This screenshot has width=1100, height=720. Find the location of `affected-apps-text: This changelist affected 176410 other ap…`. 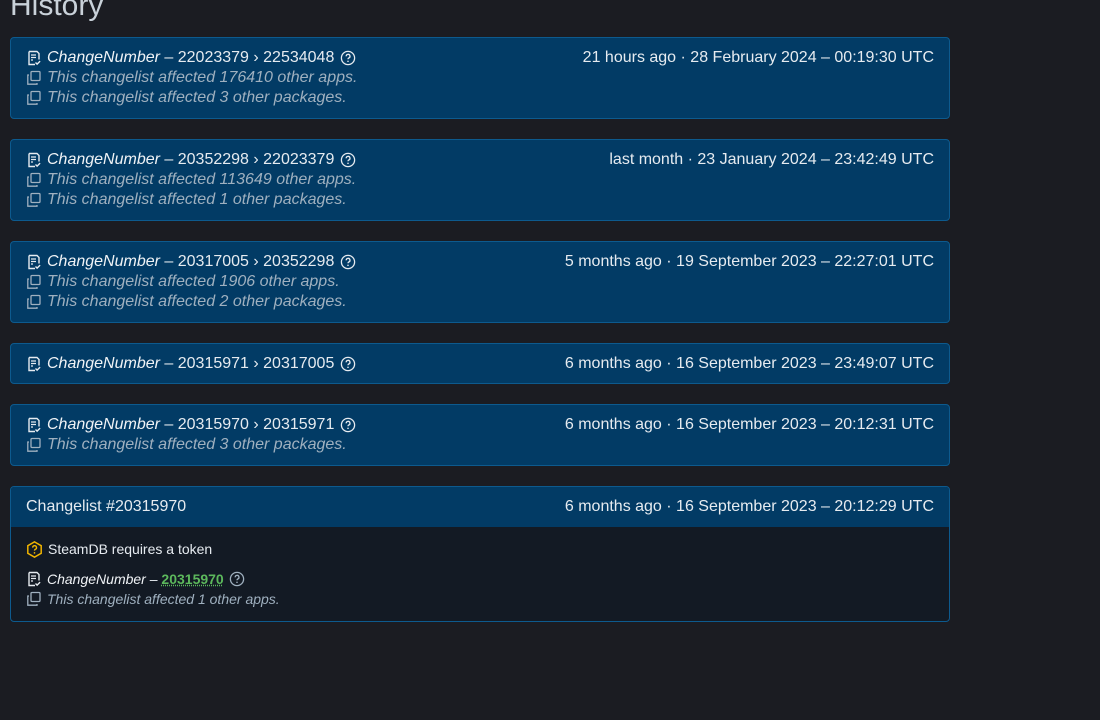

affected-apps-text: This changelist affected 176410 other ap… is located at coordinates (202, 77).